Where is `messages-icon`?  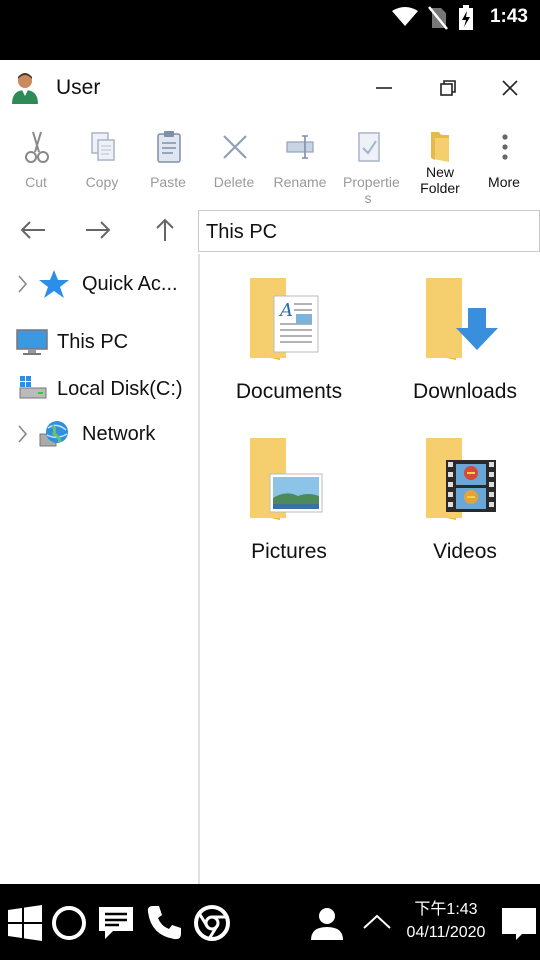 messages-icon is located at coordinates (116, 923).